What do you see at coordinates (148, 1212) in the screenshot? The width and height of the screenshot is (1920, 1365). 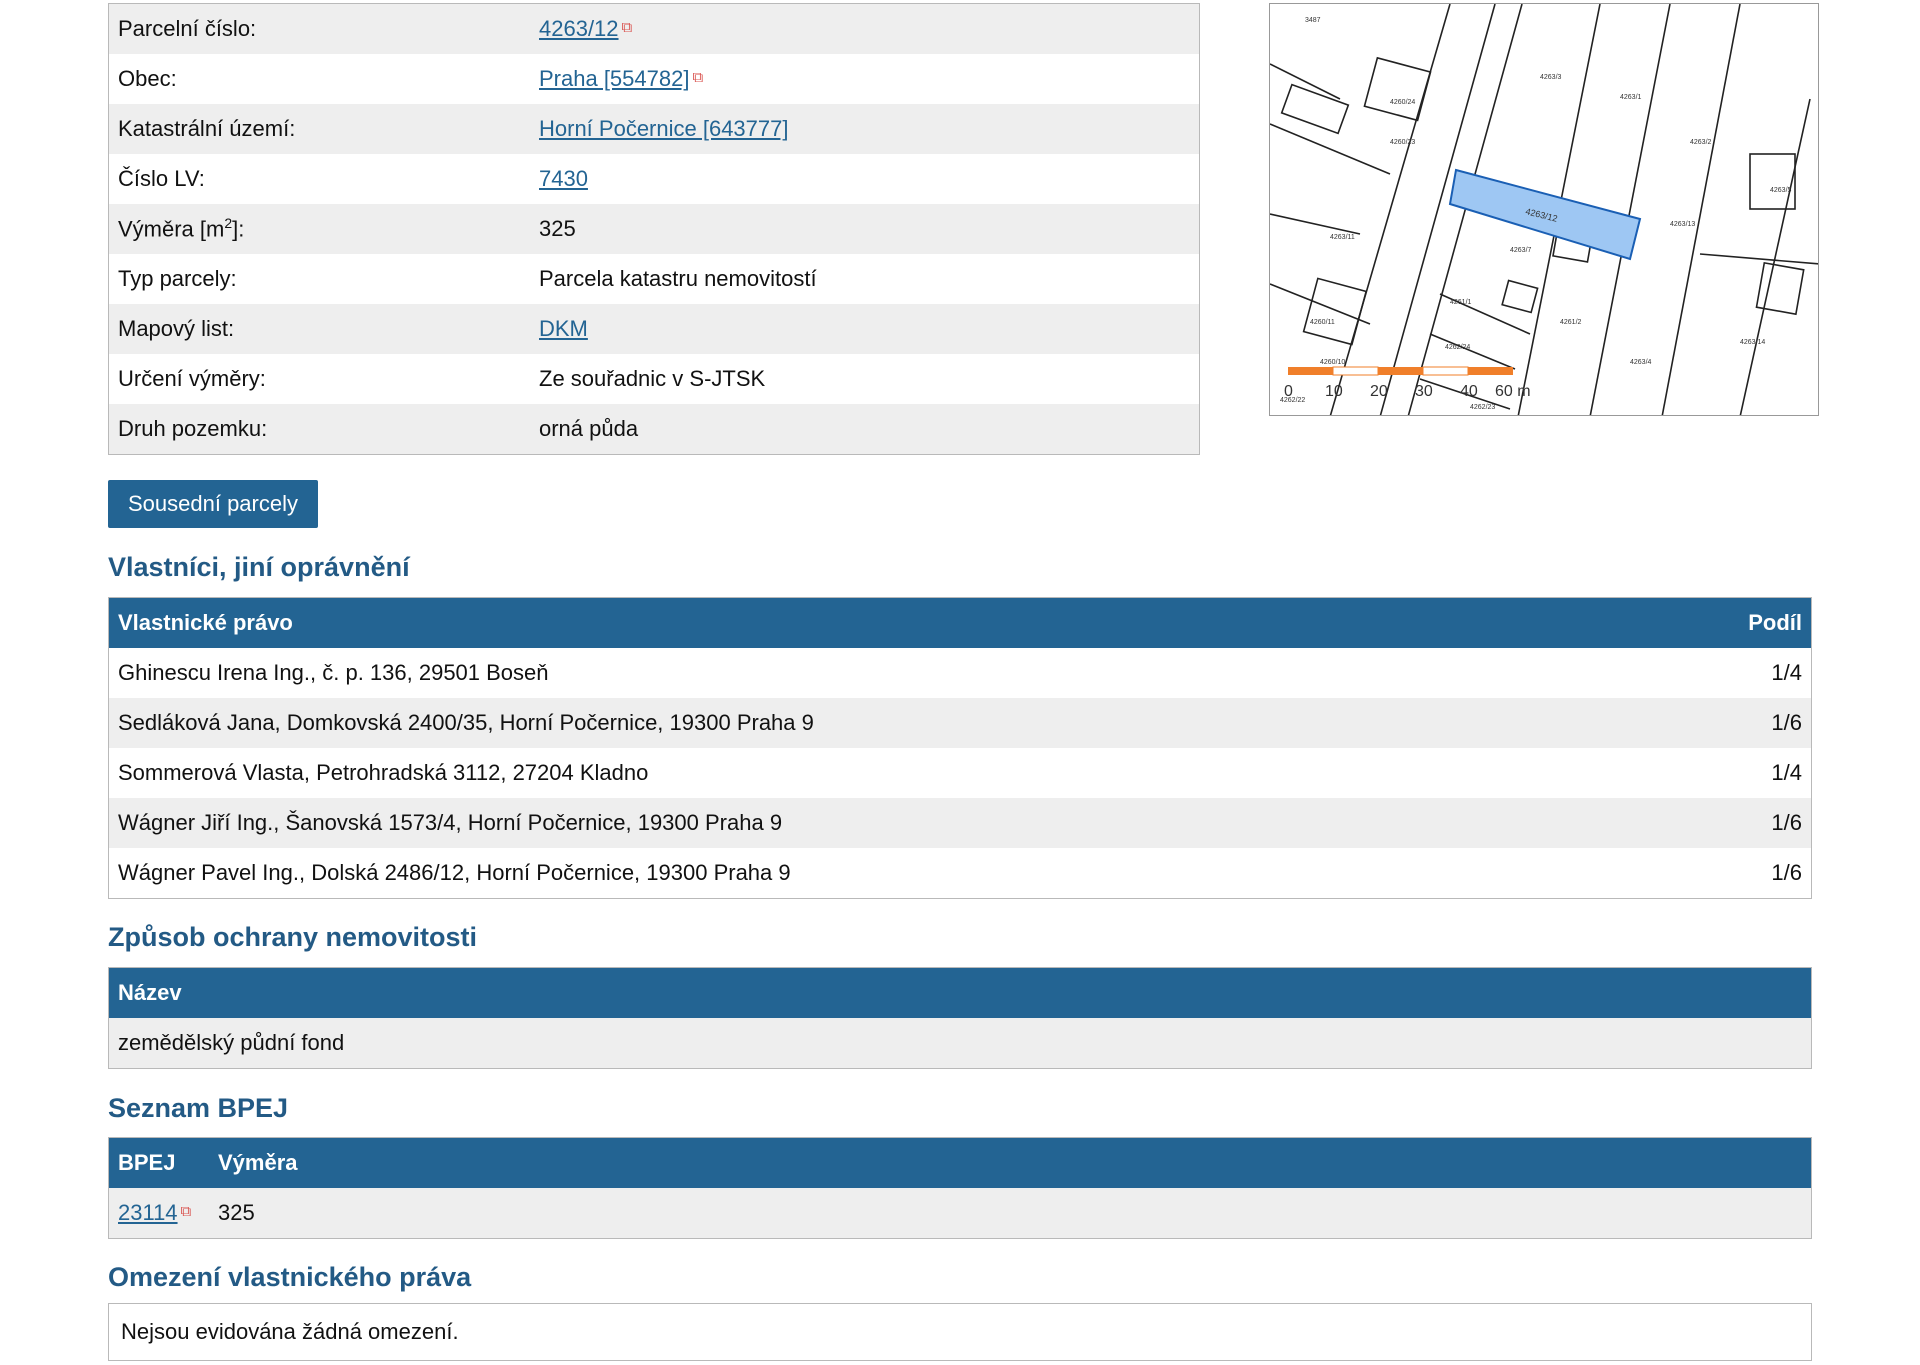 I see `bpej-code-link: 23114` at bounding box center [148, 1212].